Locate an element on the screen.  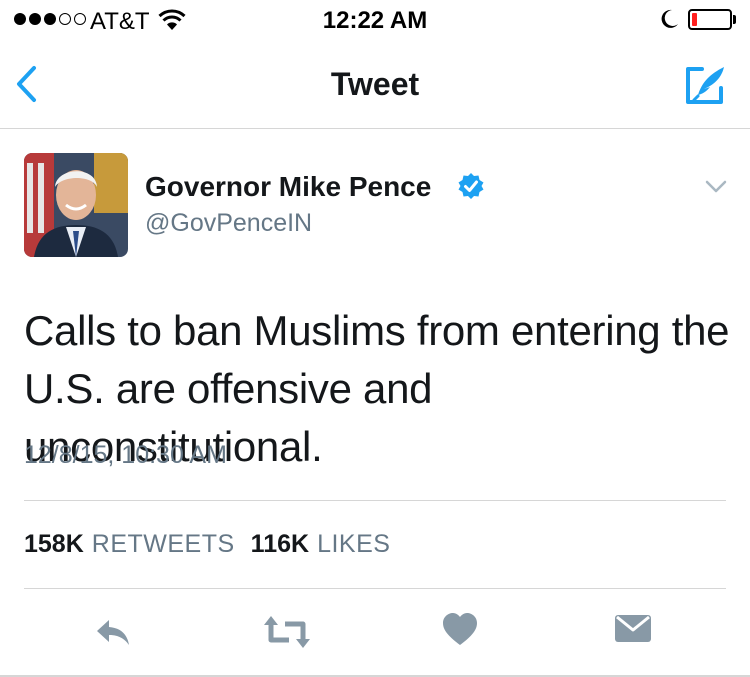
battery-icon is located at coordinates (710, 19).